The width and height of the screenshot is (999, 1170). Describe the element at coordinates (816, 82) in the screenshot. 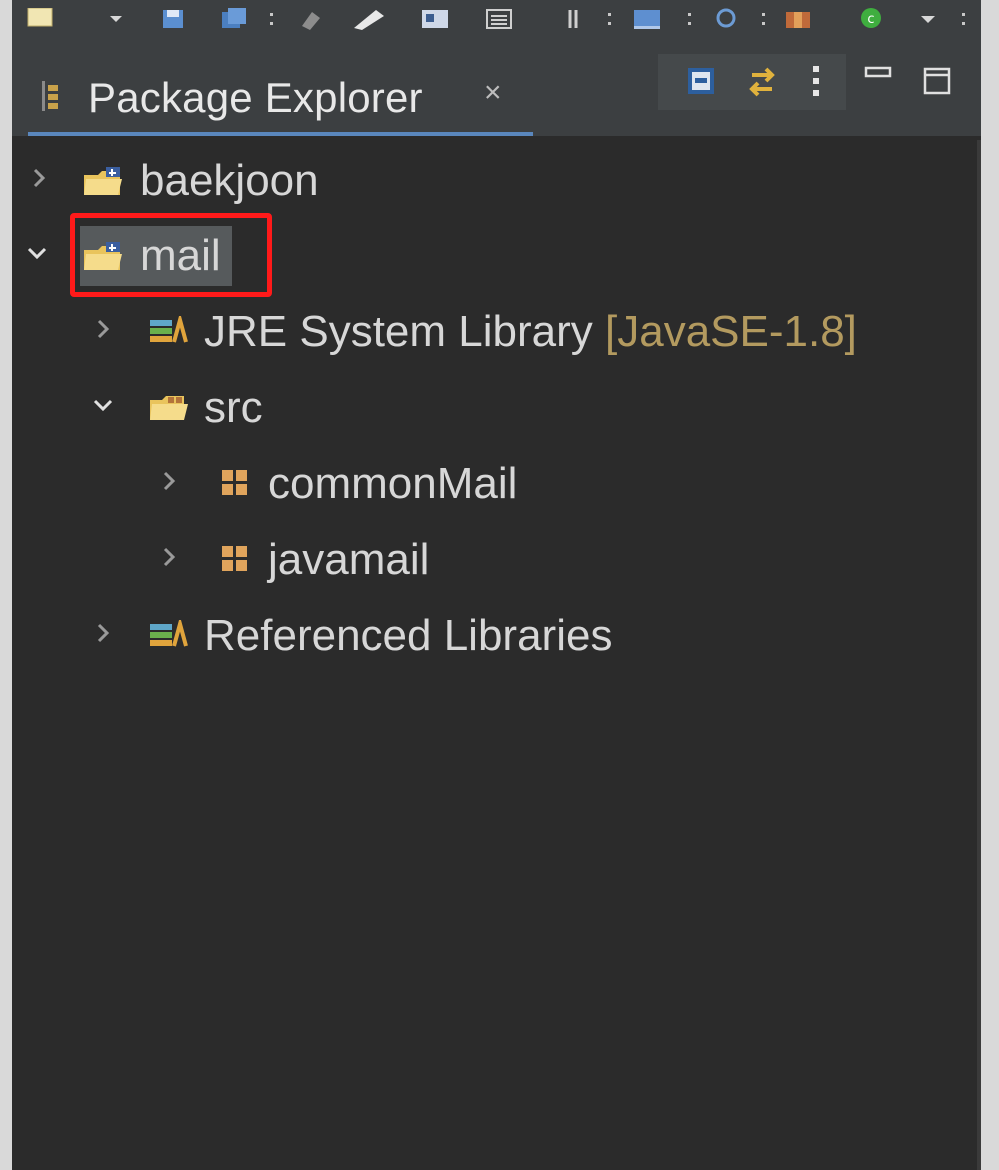

I see `view-menu-icon` at that location.